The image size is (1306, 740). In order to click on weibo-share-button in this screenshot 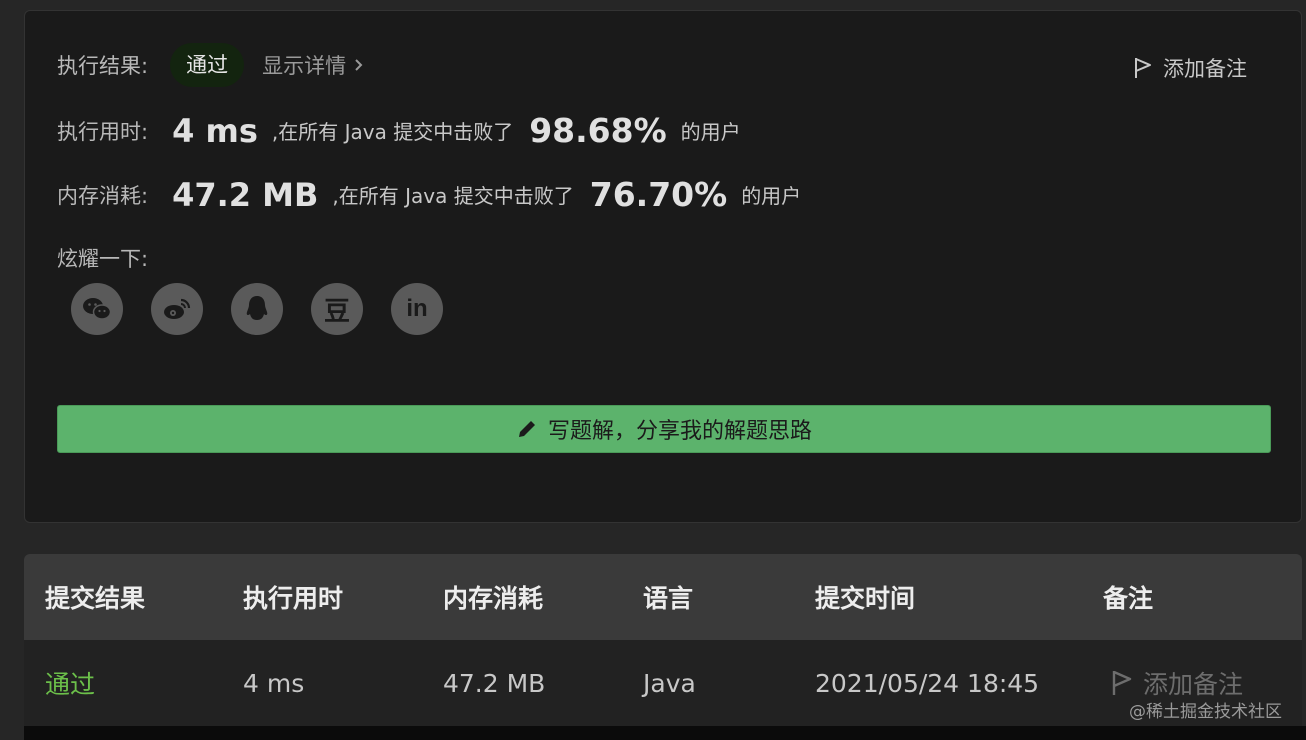, I will do `click(177, 309)`.